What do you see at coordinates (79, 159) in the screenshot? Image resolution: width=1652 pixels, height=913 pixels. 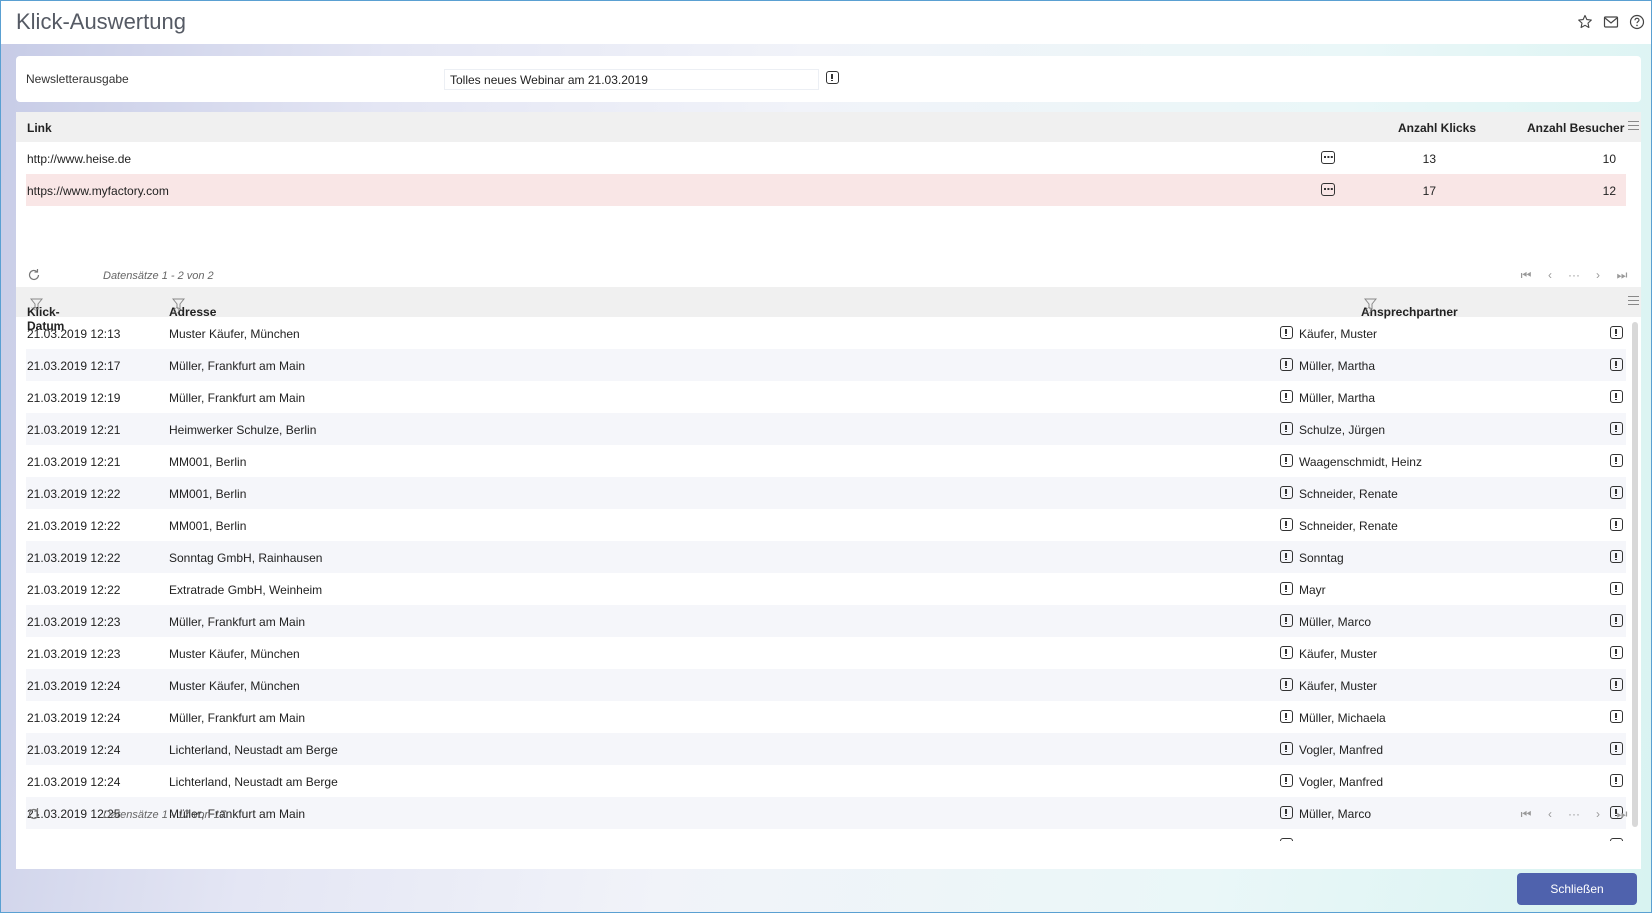 I see `link-cell: http://www.heise.de` at bounding box center [79, 159].